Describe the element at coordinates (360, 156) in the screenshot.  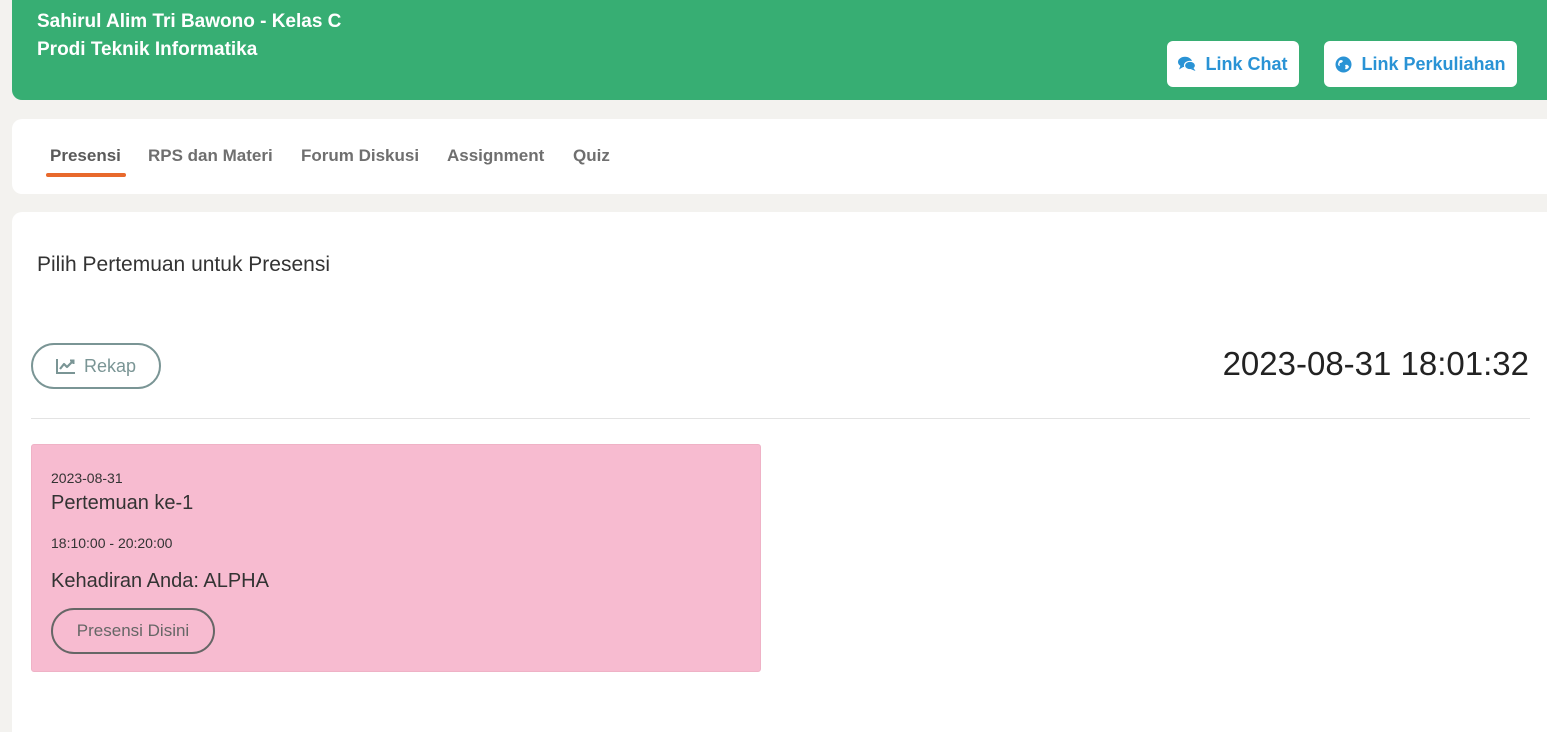
I see `tab-forum-diskusi: Forum Diskusi` at that location.